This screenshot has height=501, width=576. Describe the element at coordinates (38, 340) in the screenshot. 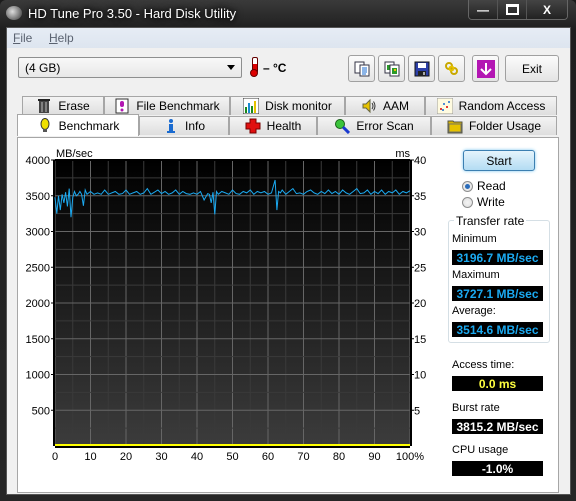

I see `y-tick-label: 1500` at that location.